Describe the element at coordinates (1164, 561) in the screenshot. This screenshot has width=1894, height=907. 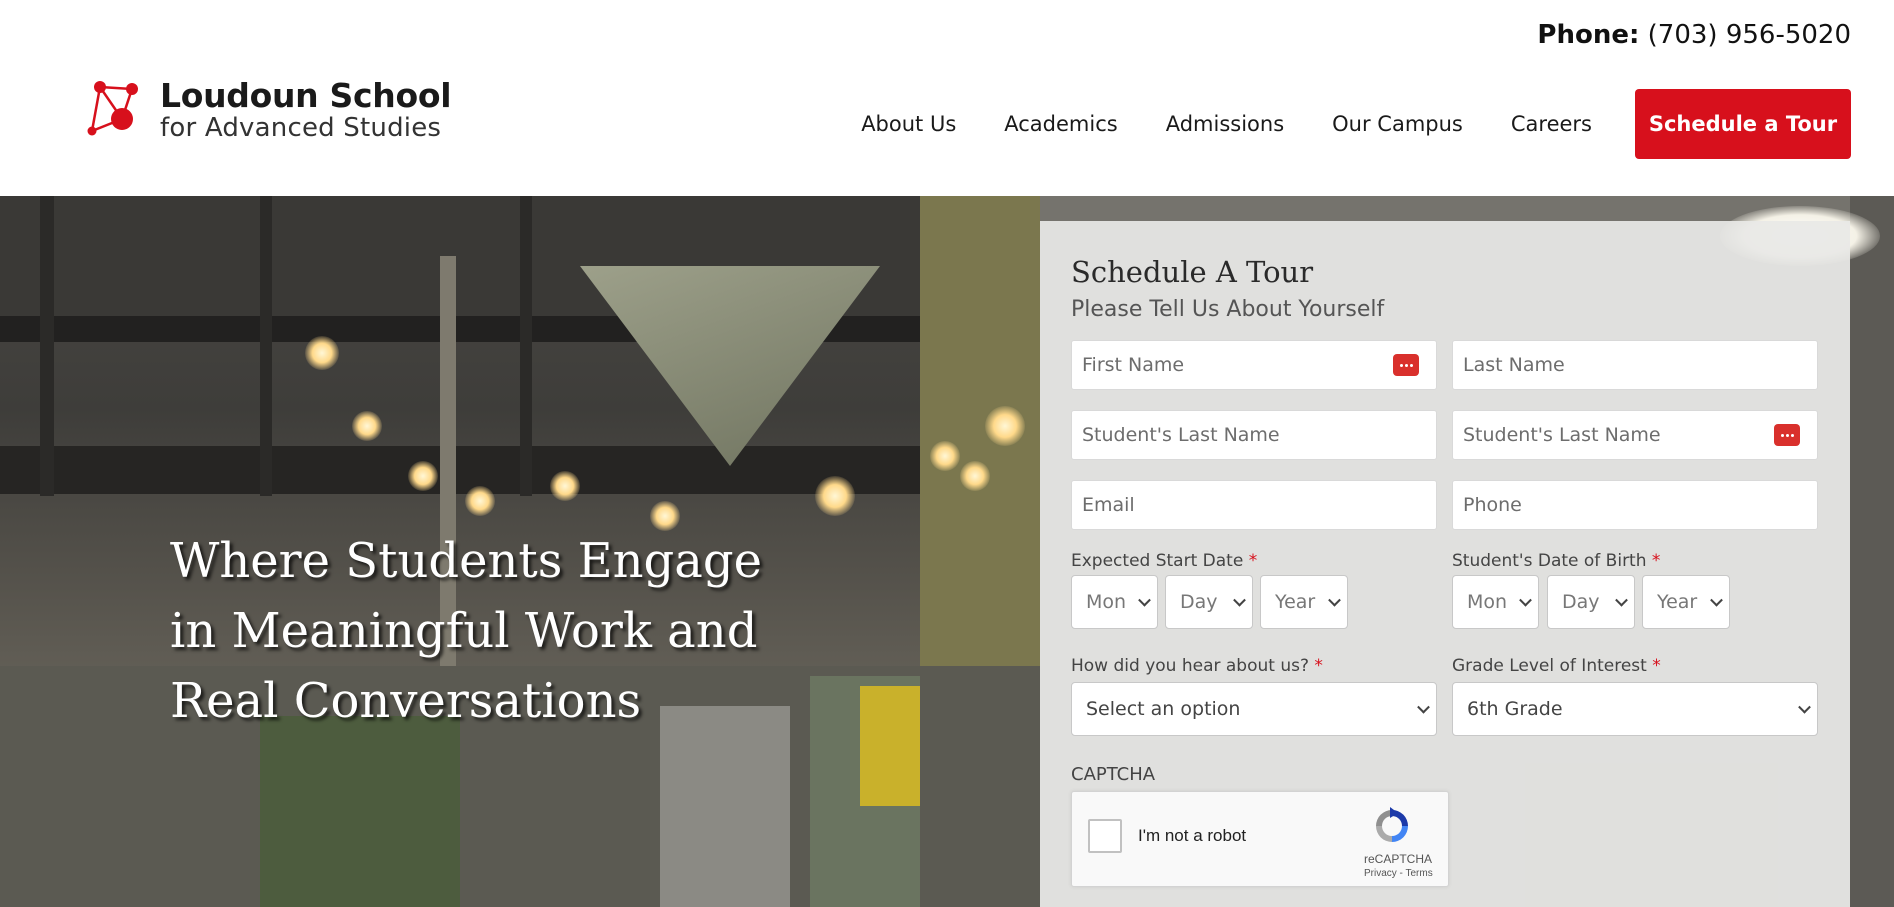
I see `start-date-label: Expected Start Date *` at that location.